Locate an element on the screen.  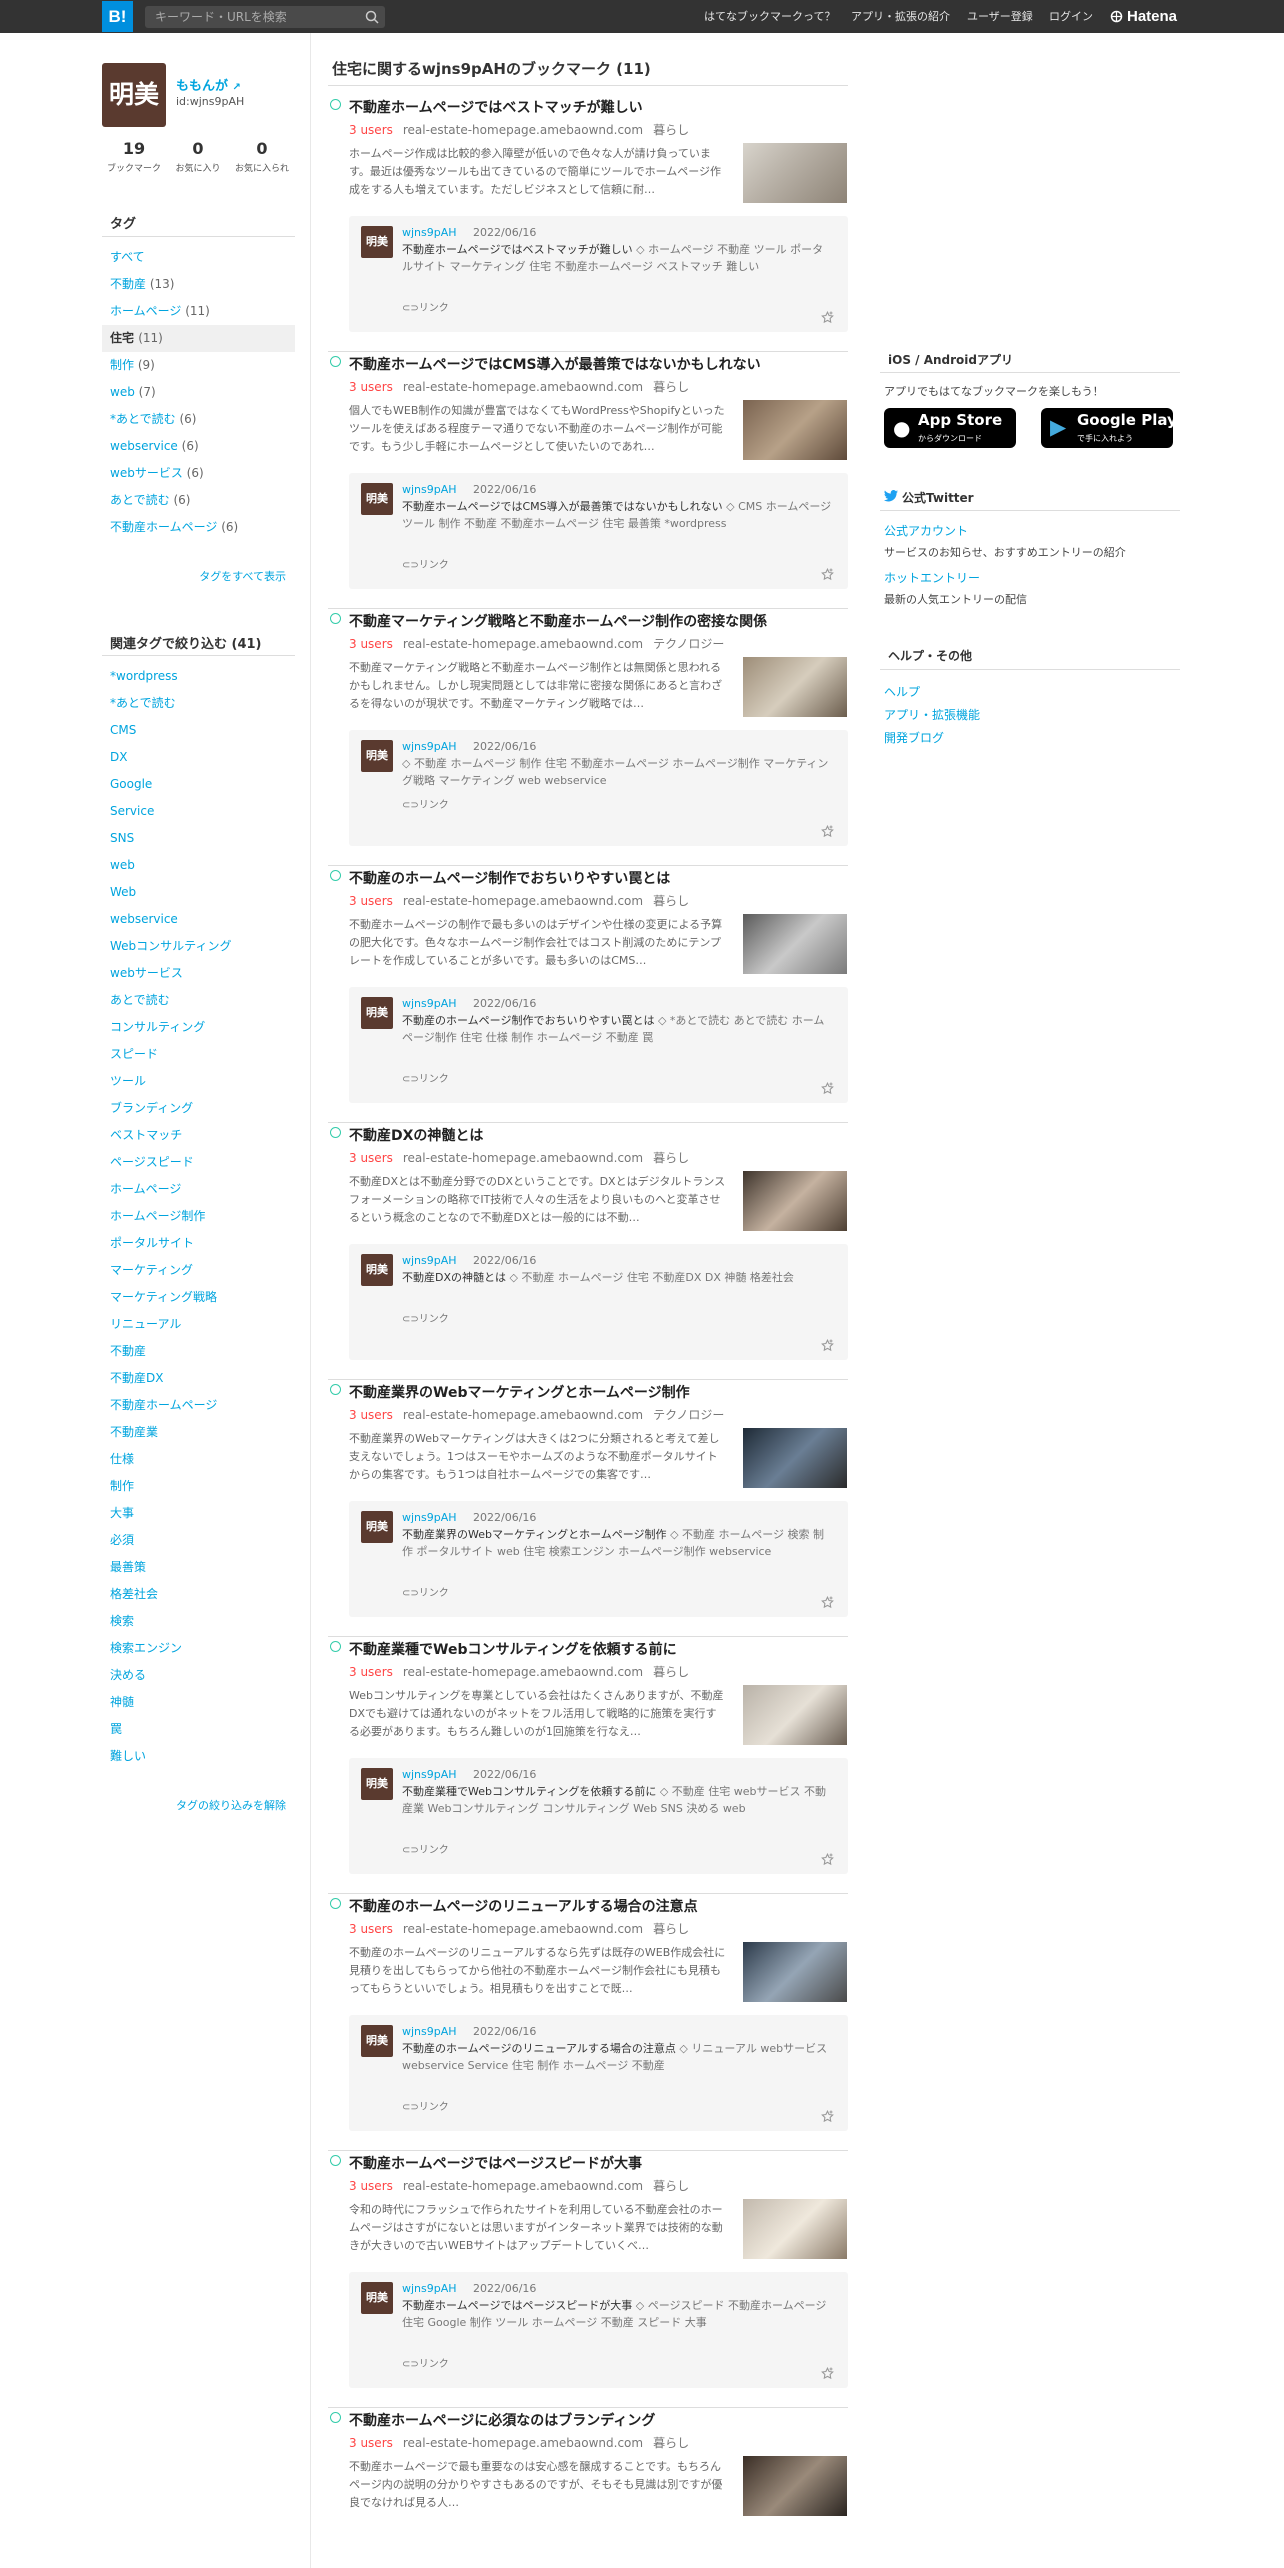
tag-item: 不動産 (13) is located at coordinates (198, 284).